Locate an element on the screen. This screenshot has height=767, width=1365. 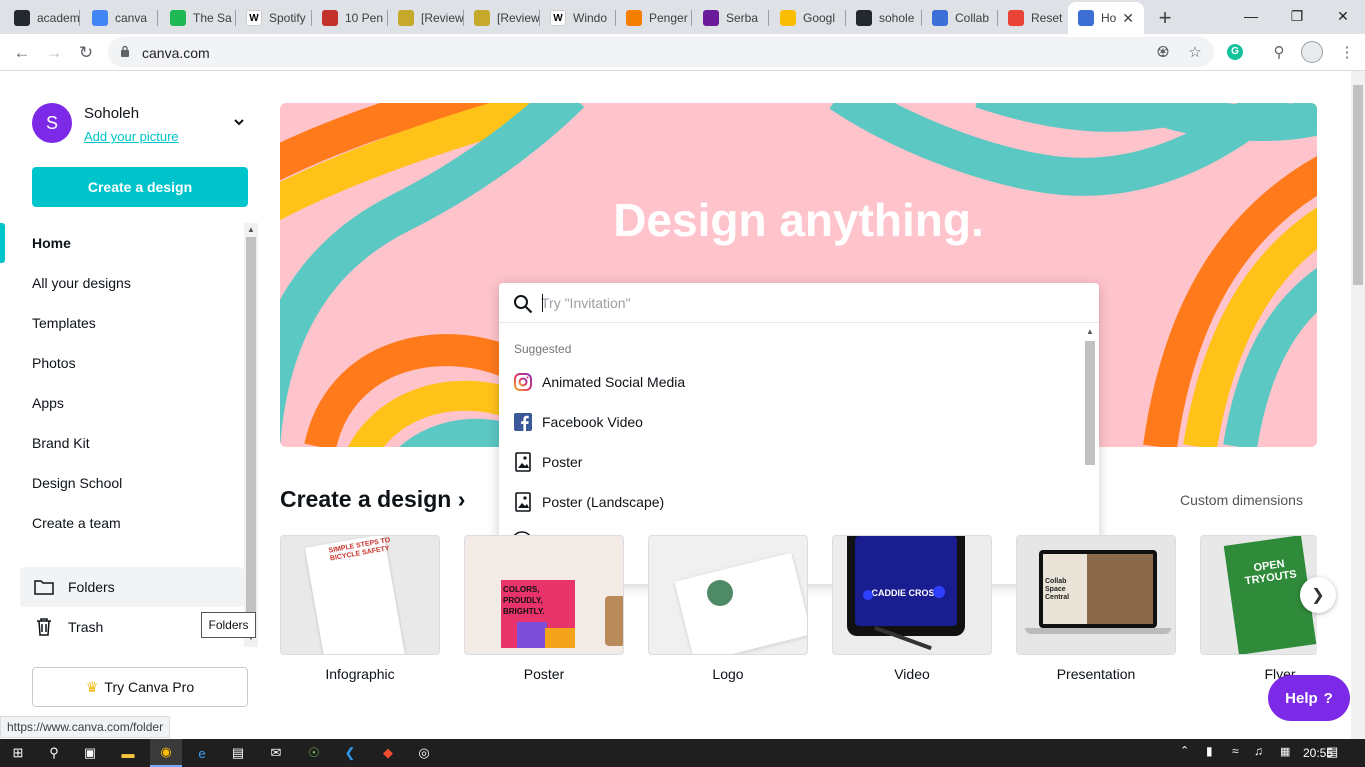
sidebar-item-templates: Templates is located at coordinates (64, 323).